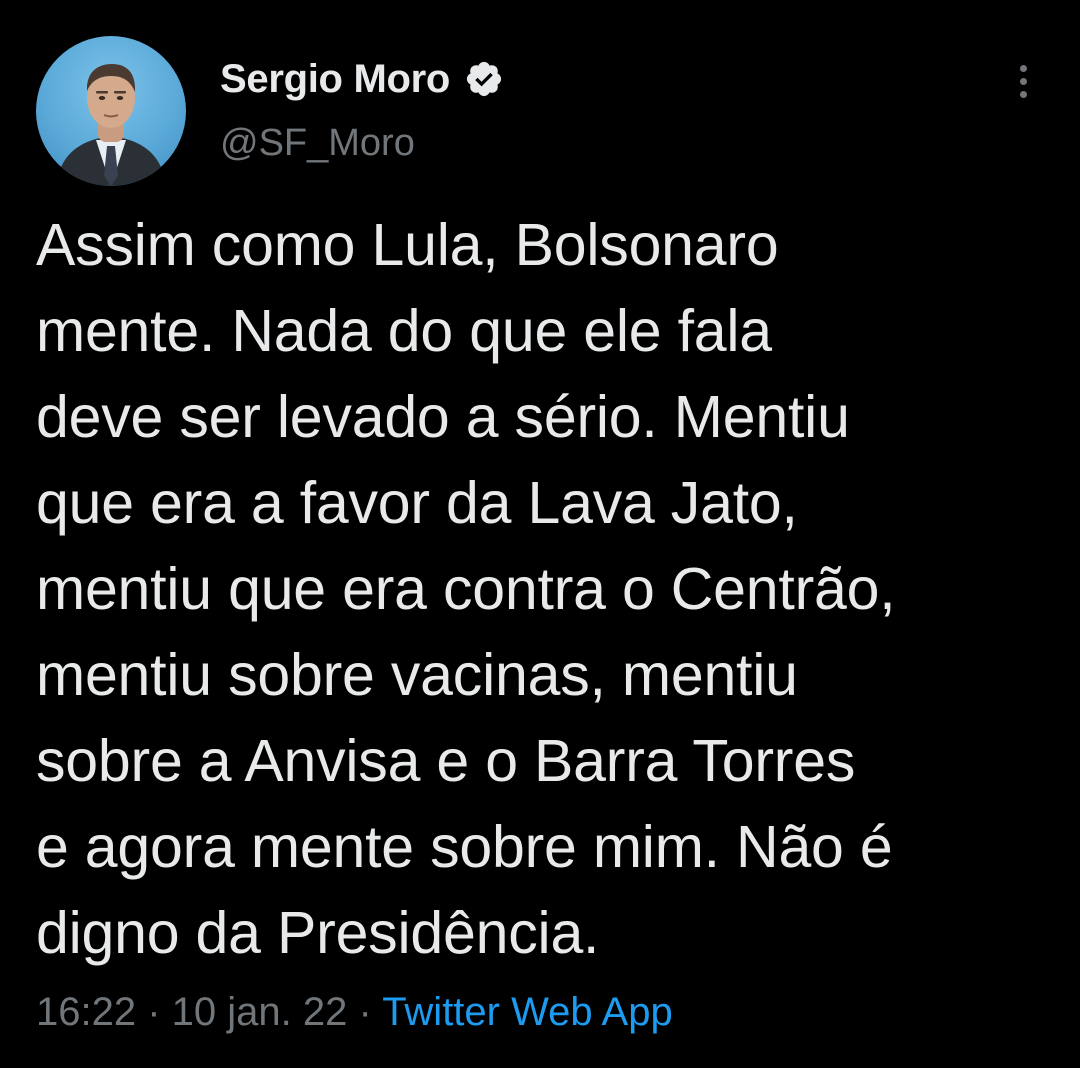  Describe the element at coordinates (317, 143) in the screenshot. I see `author-handle: @SF_Moro` at that location.